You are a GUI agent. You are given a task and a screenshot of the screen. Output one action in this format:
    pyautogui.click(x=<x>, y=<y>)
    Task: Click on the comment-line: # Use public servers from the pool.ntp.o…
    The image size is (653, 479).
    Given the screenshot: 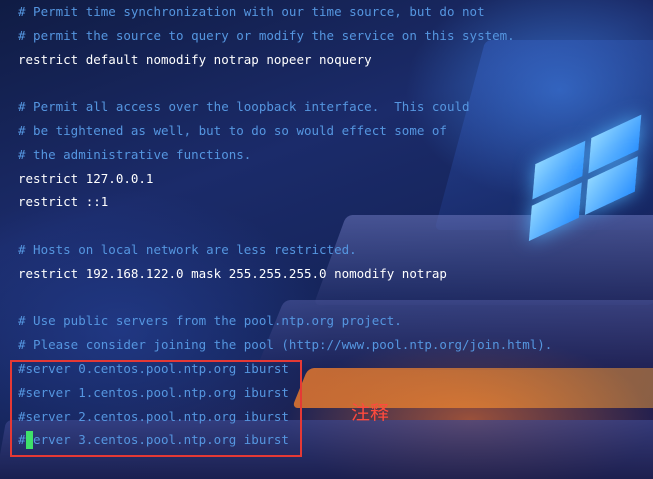 What is the action you would take?
    pyautogui.click(x=210, y=321)
    